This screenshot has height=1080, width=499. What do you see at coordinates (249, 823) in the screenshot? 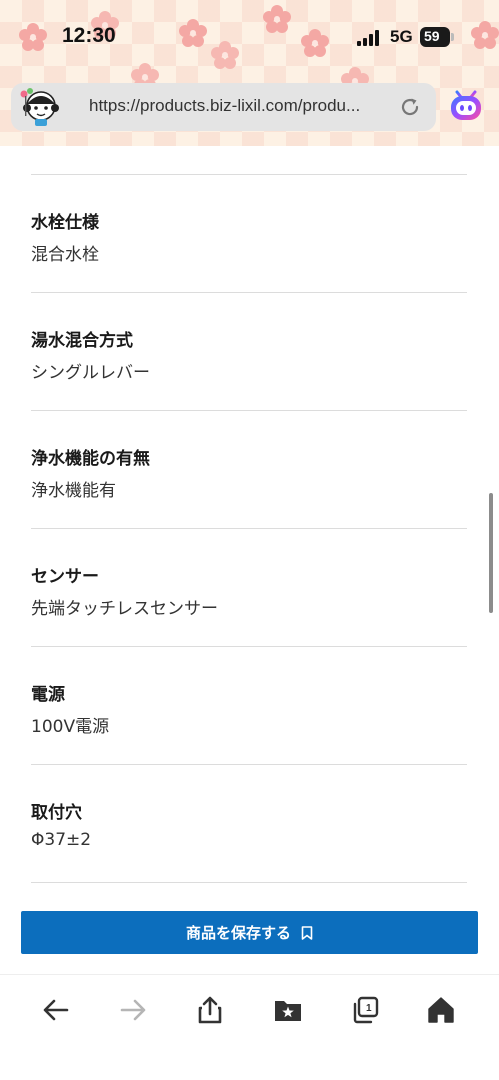
I see `spec-item: 取付穴 Φ37±2` at bounding box center [249, 823].